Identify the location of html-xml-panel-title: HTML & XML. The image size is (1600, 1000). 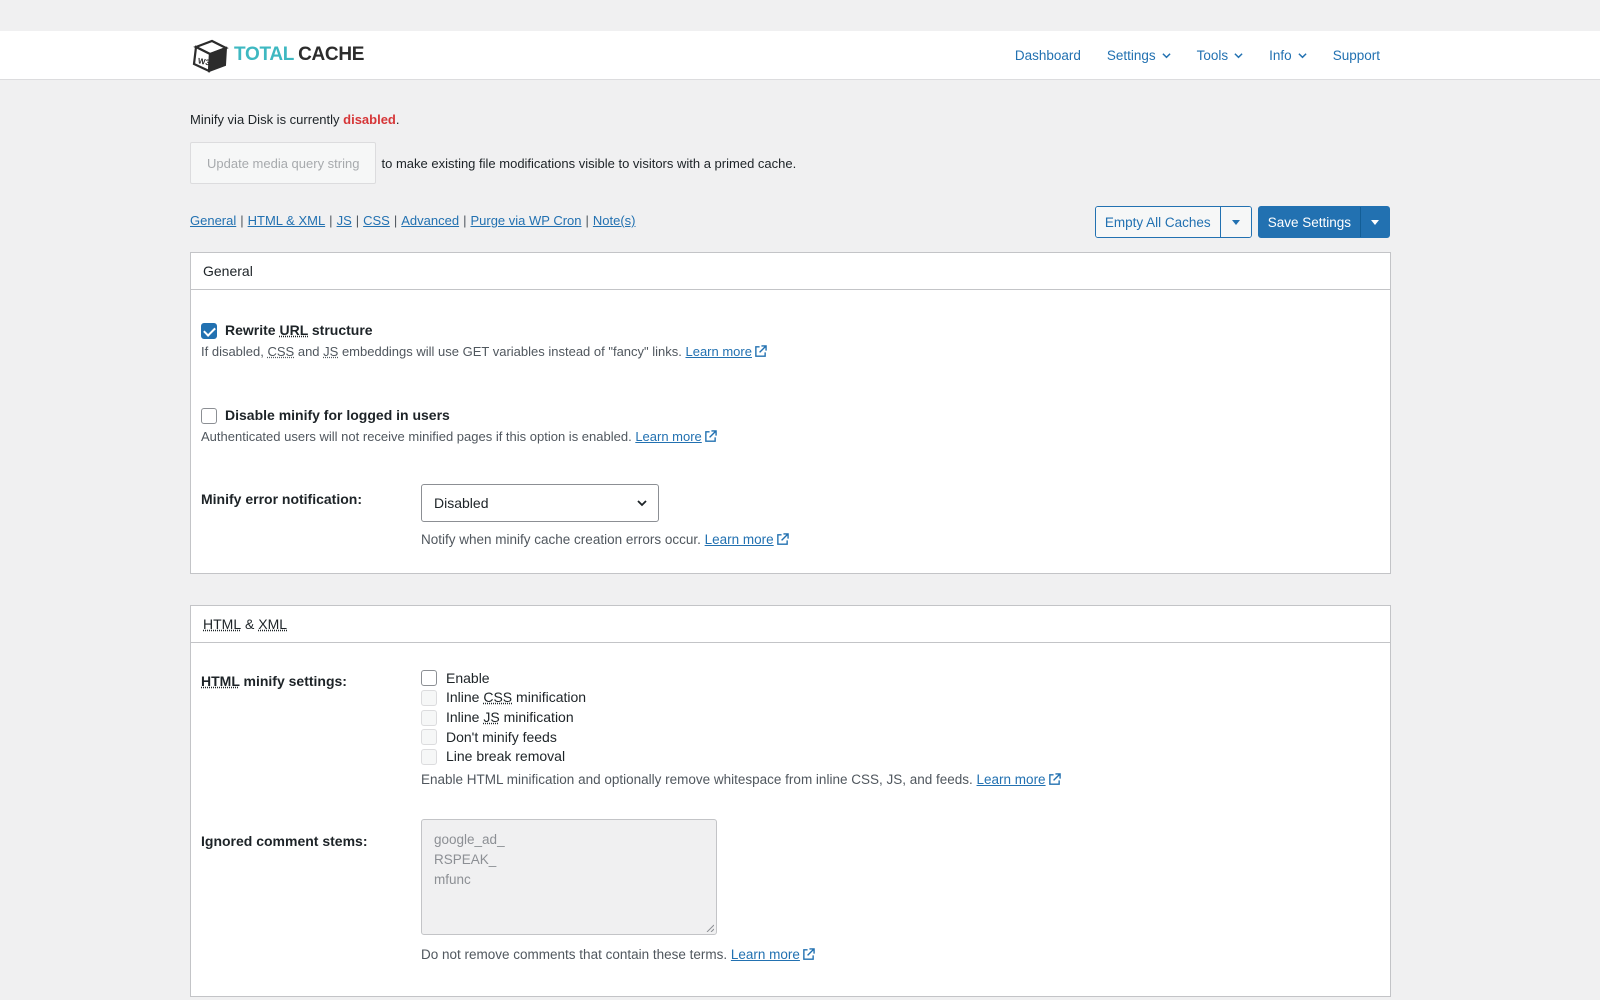
(790, 624).